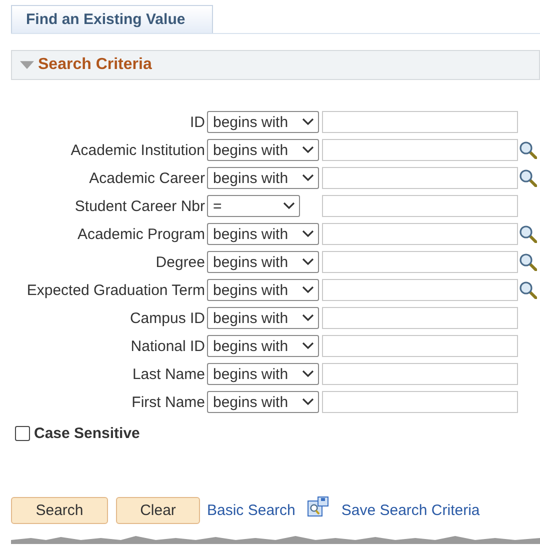 The image size is (540, 546). What do you see at coordinates (27, 65) in the screenshot?
I see `collapse-triangle-icon` at bounding box center [27, 65].